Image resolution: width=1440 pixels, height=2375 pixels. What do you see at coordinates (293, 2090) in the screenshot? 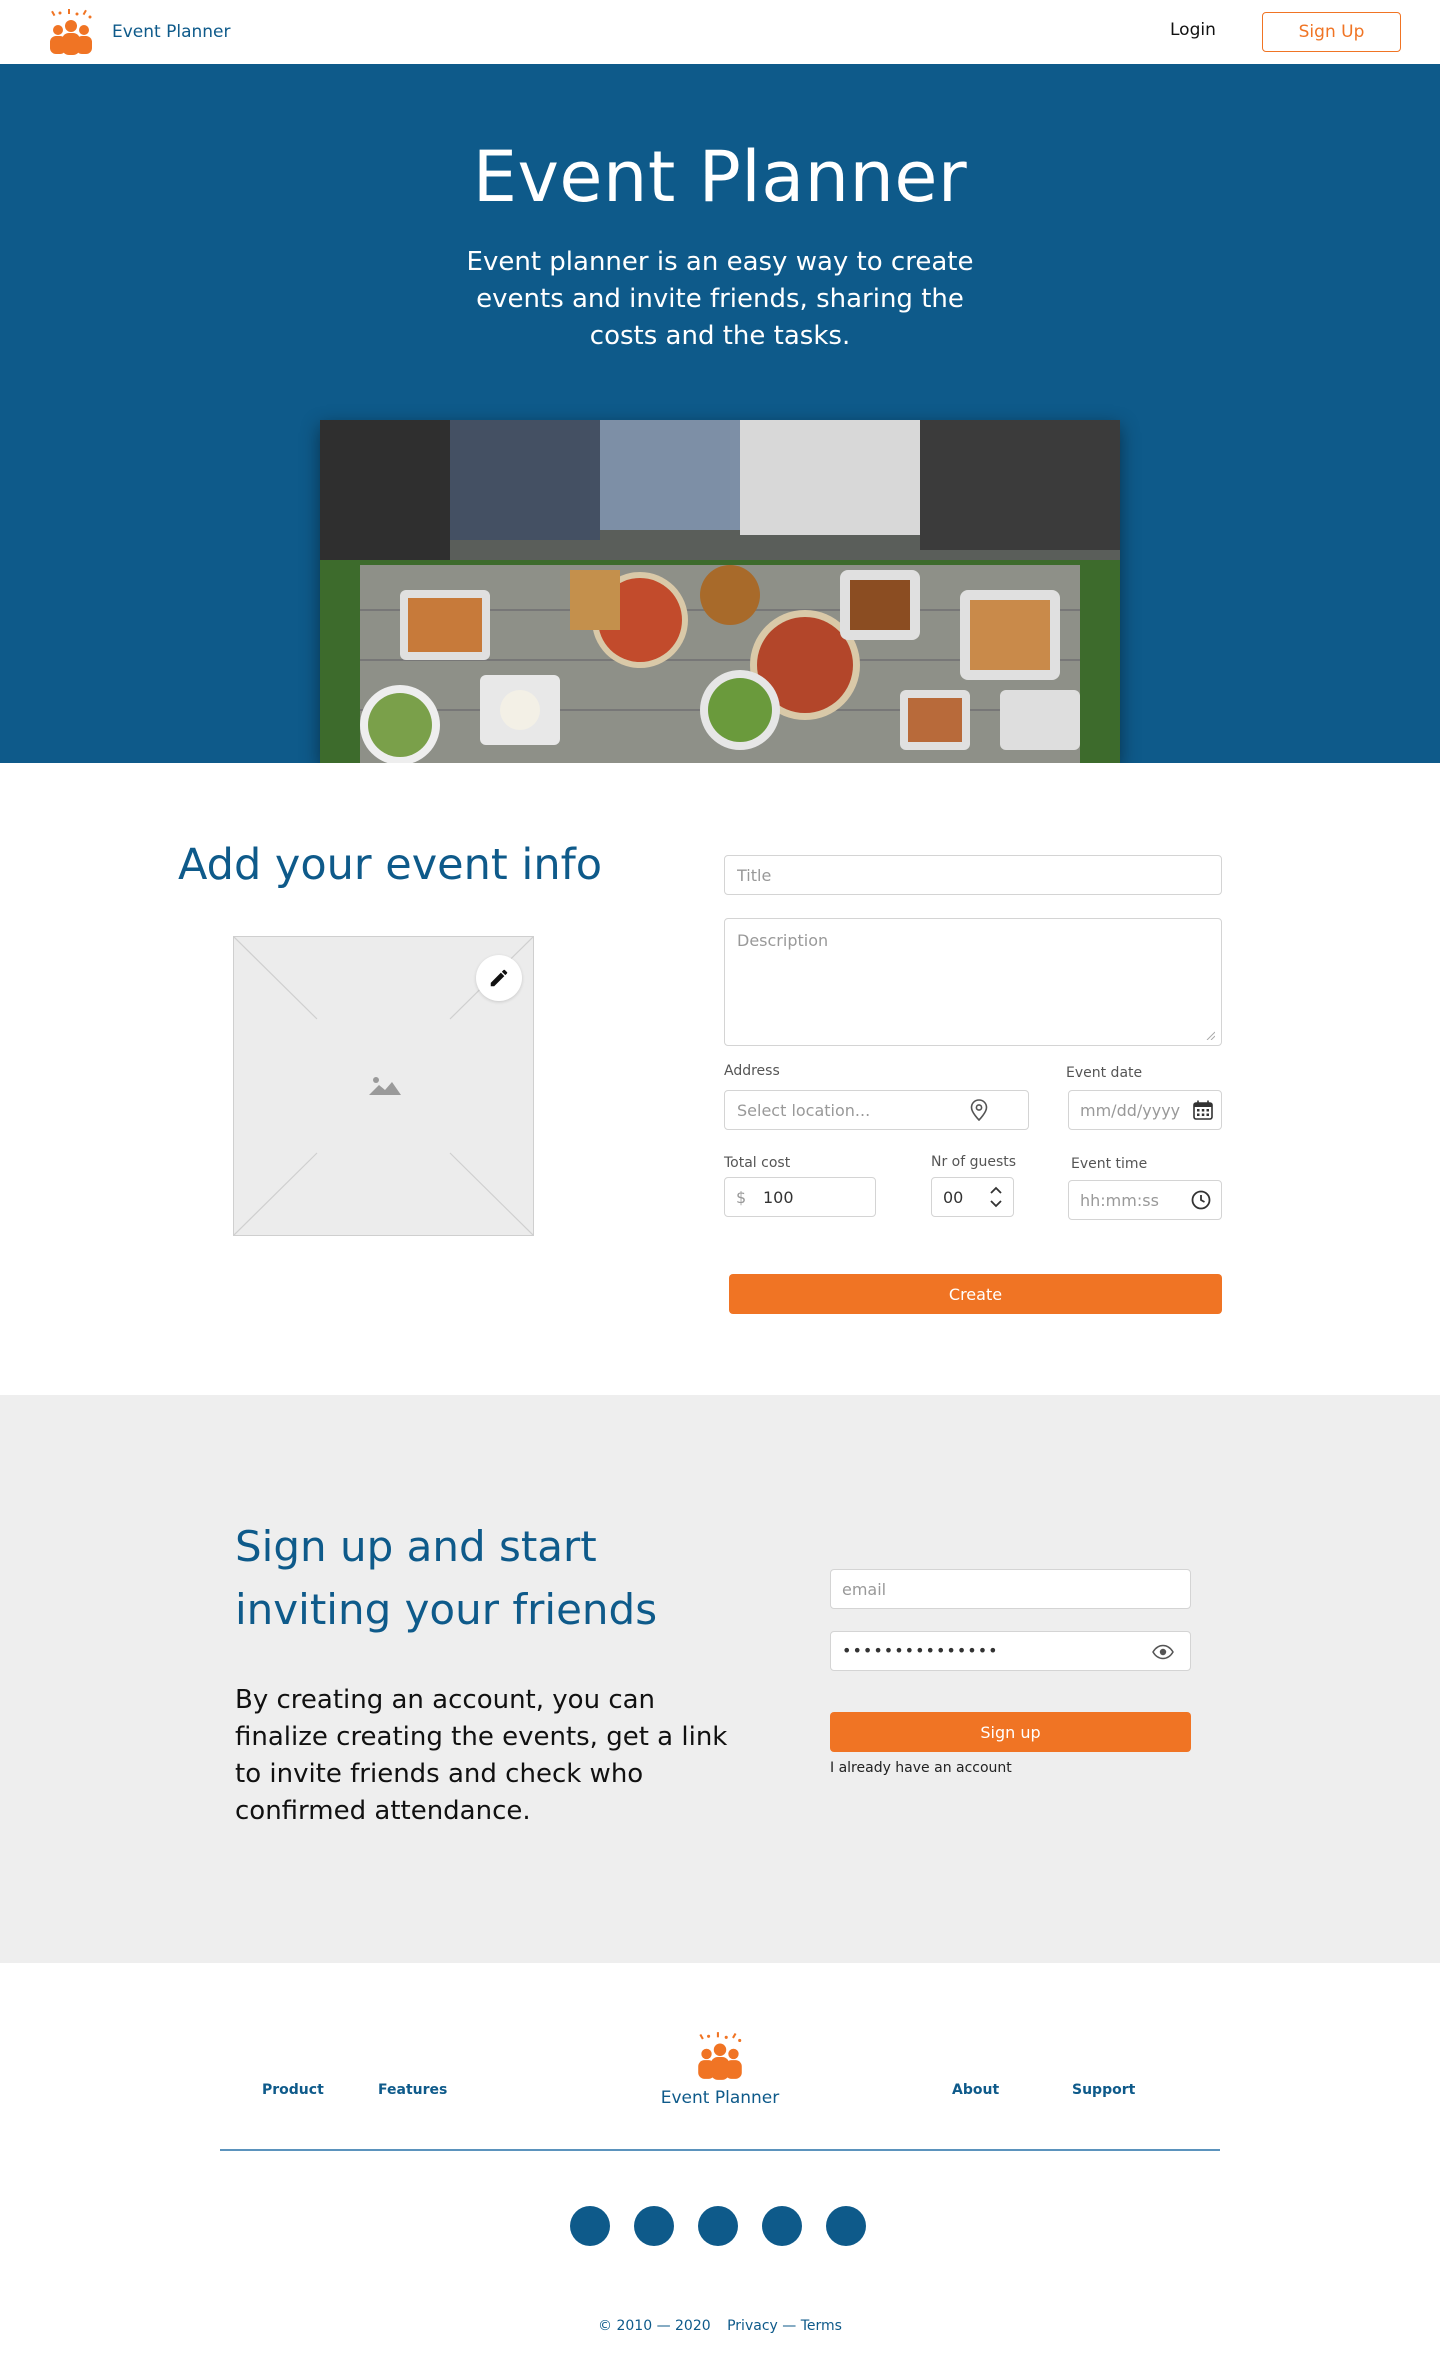
I see `footer-link-product: Product` at bounding box center [293, 2090].